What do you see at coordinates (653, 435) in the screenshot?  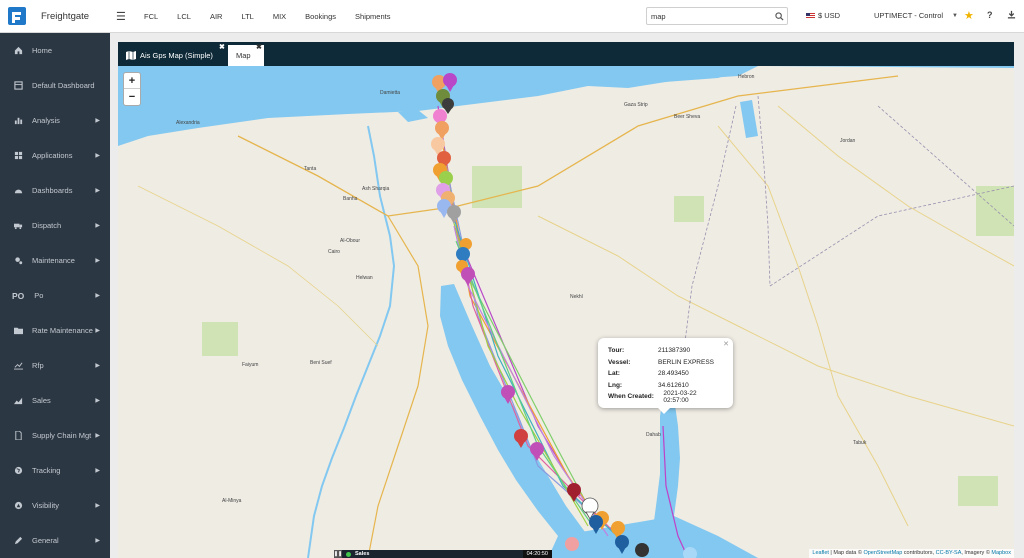 I see `svg-text: Dahab` at bounding box center [653, 435].